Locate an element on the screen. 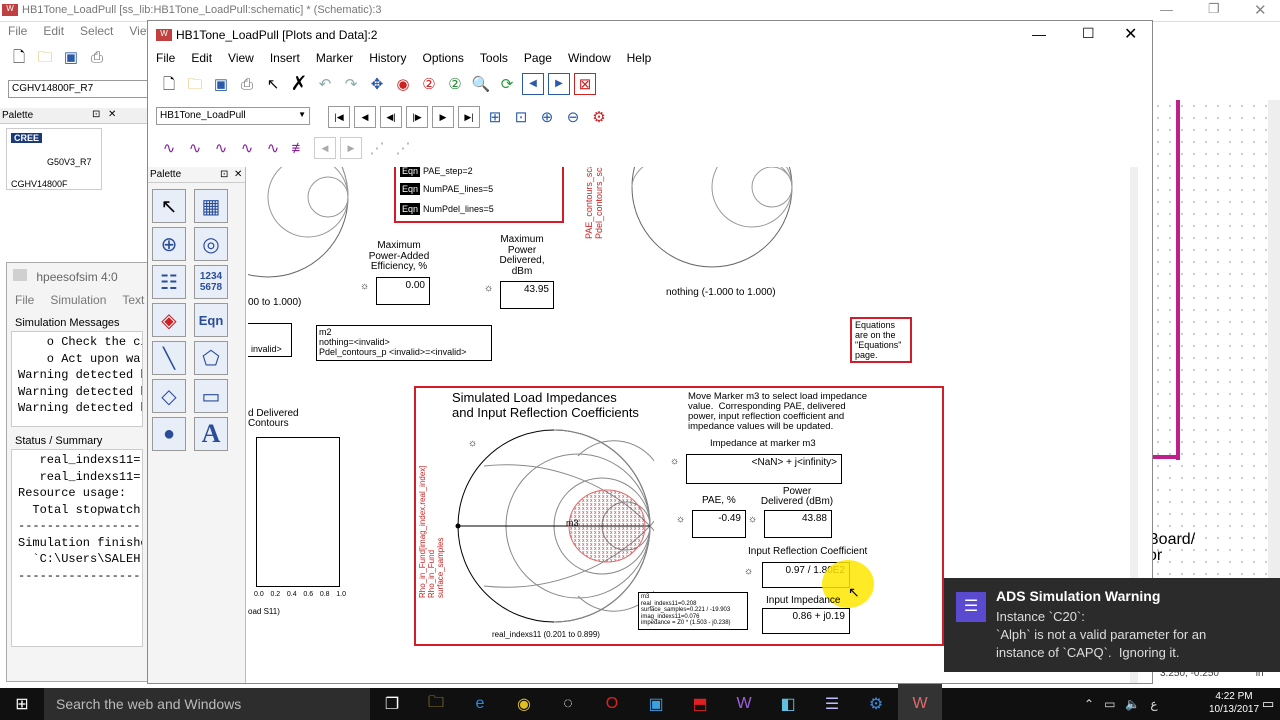  ads-taskbar-icon: W is located at coordinates (744, 702).